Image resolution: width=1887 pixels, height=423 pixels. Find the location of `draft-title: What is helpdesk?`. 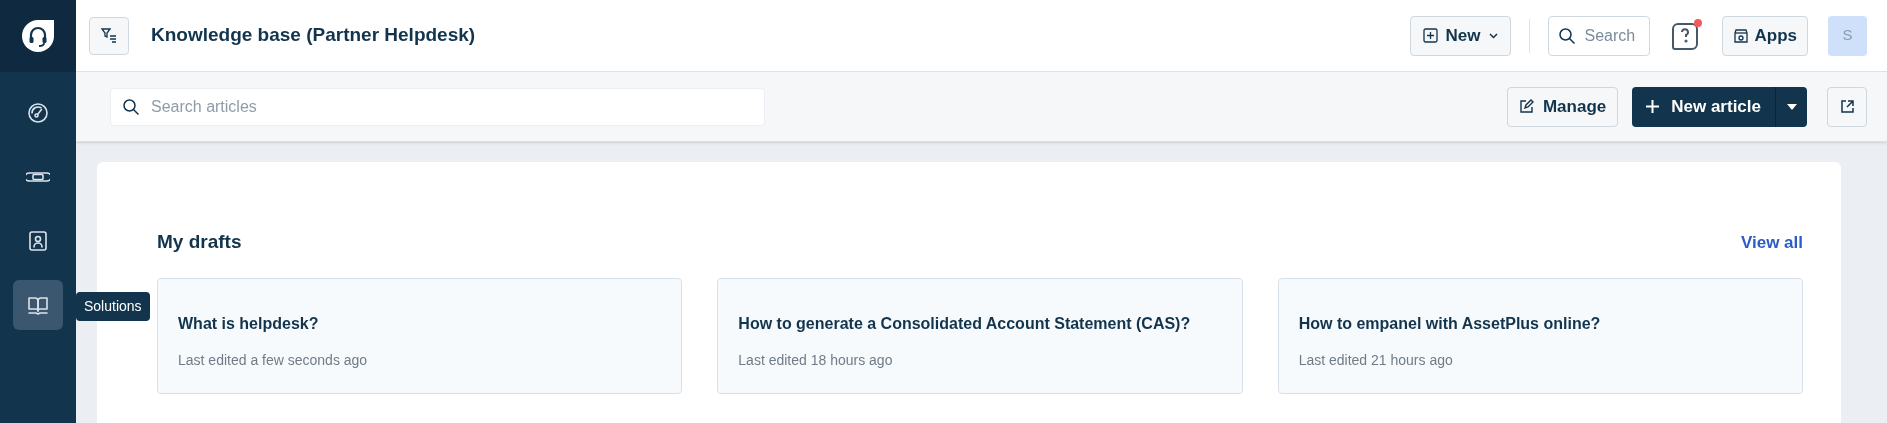

draft-title: What is helpdesk? is located at coordinates (249, 323).